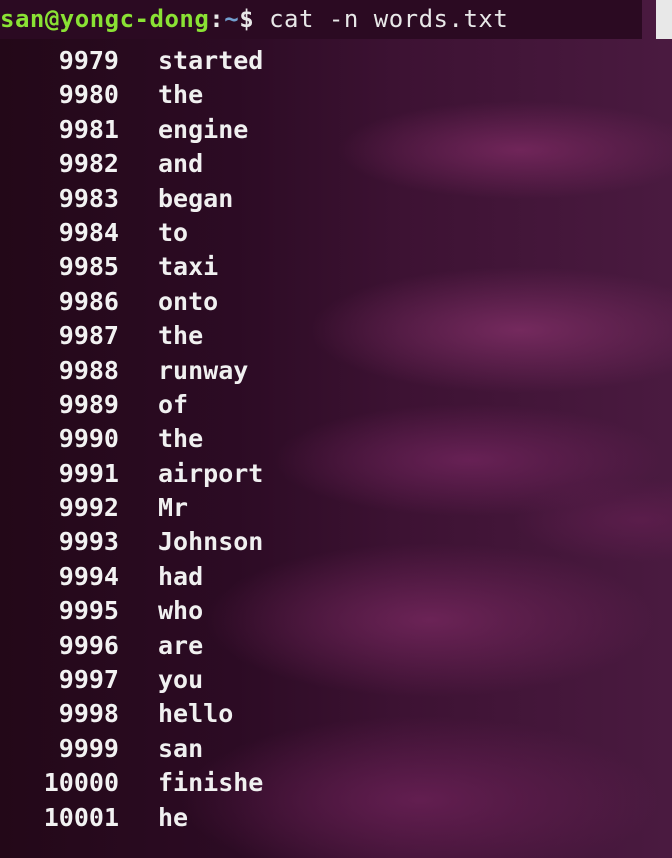 The height and width of the screenshot is (858, 672). I want to click on line-word: you, so click(181, 680).